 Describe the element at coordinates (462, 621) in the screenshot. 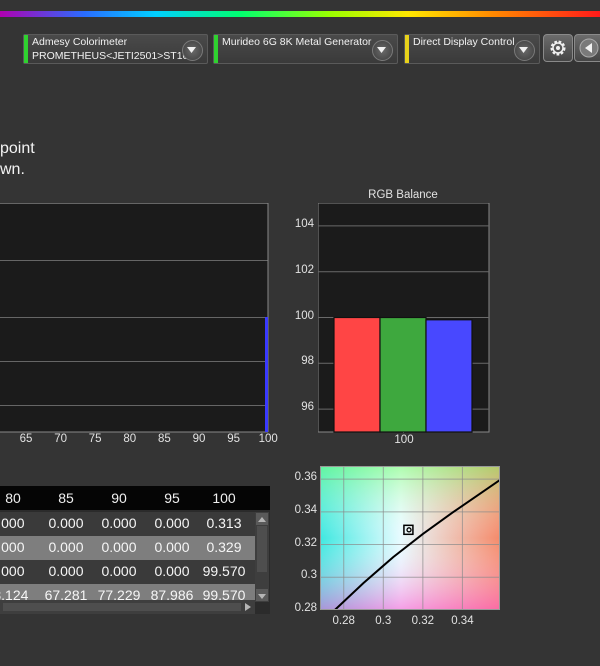

I see `x-tick-label: 0.34` at that location.